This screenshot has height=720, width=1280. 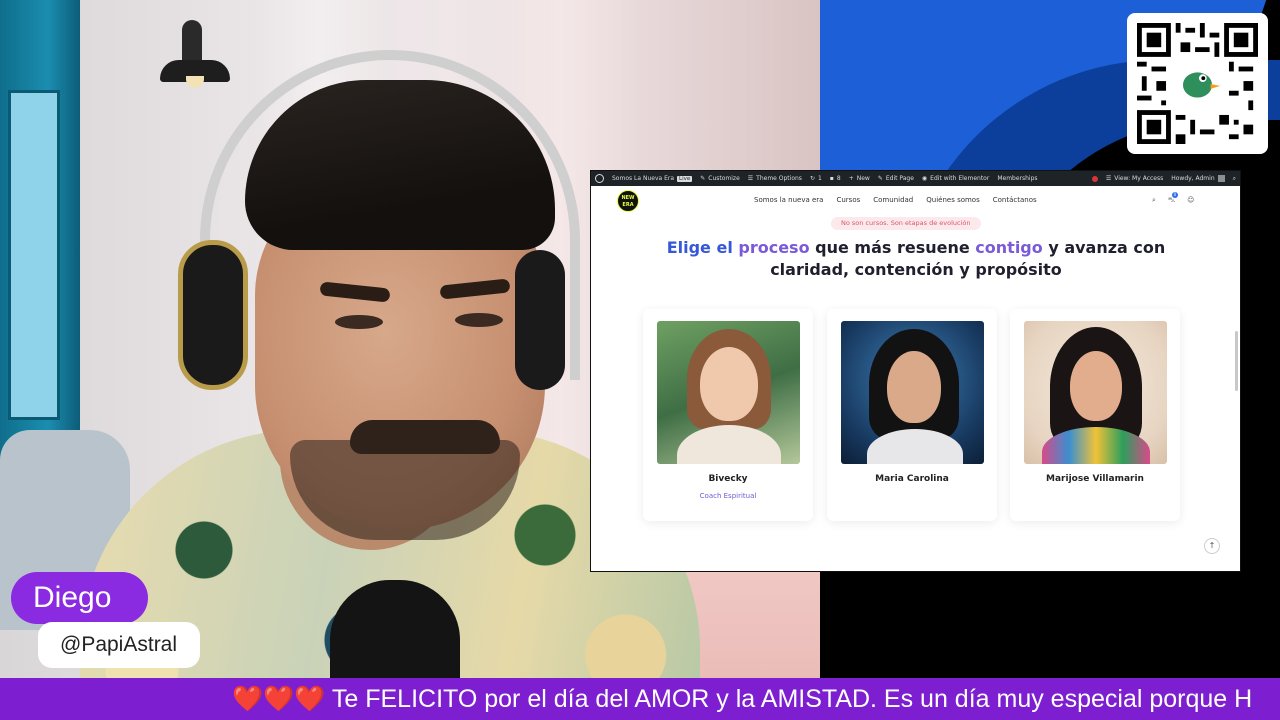 What do you see at coordinates (859, 178) in the screenshot?
I see `new-content-link: + New` at bounding box center [859, 178].